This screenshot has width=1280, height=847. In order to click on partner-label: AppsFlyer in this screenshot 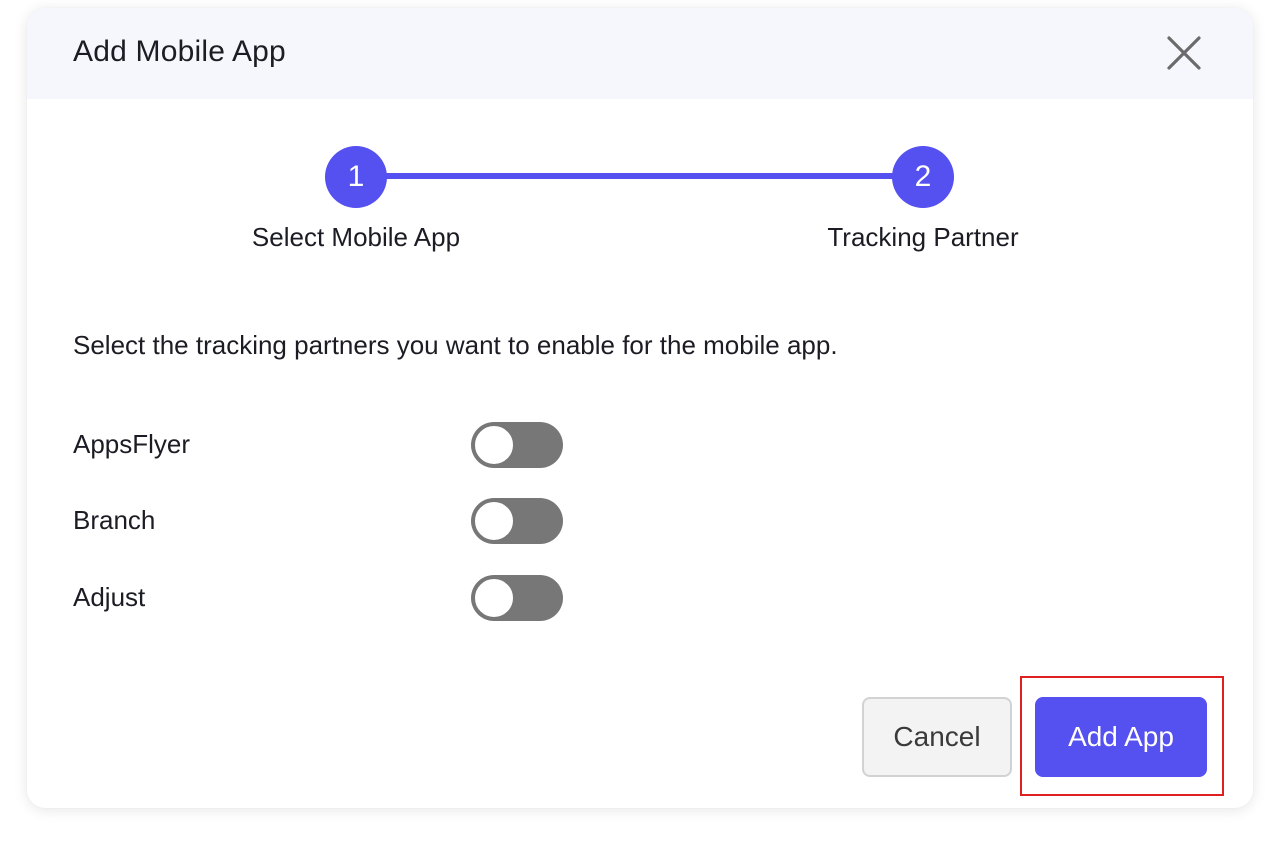, I will do `click(132, 444)`.